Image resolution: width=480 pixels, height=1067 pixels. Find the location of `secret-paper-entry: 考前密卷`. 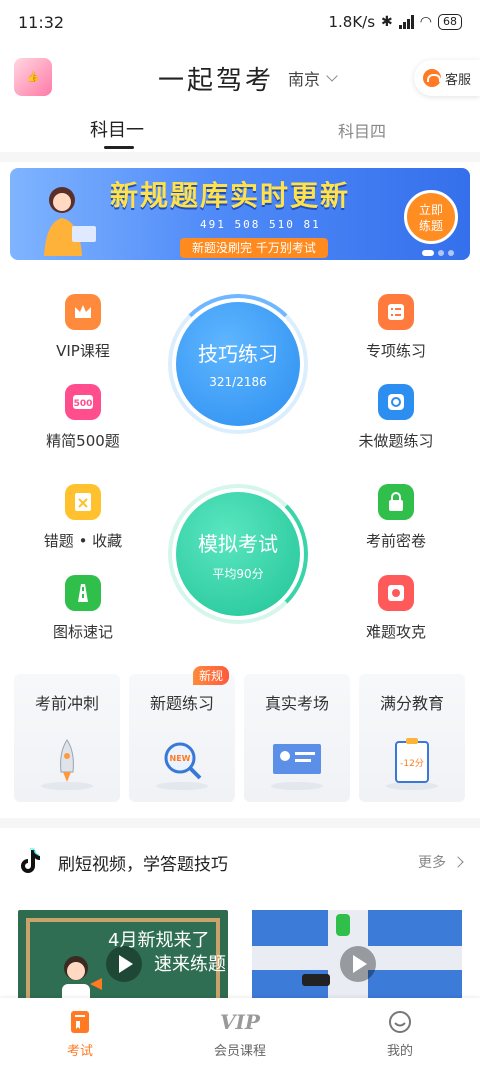

secret-paper-entry: 考前密卷 is located at coordinates (396, 517).